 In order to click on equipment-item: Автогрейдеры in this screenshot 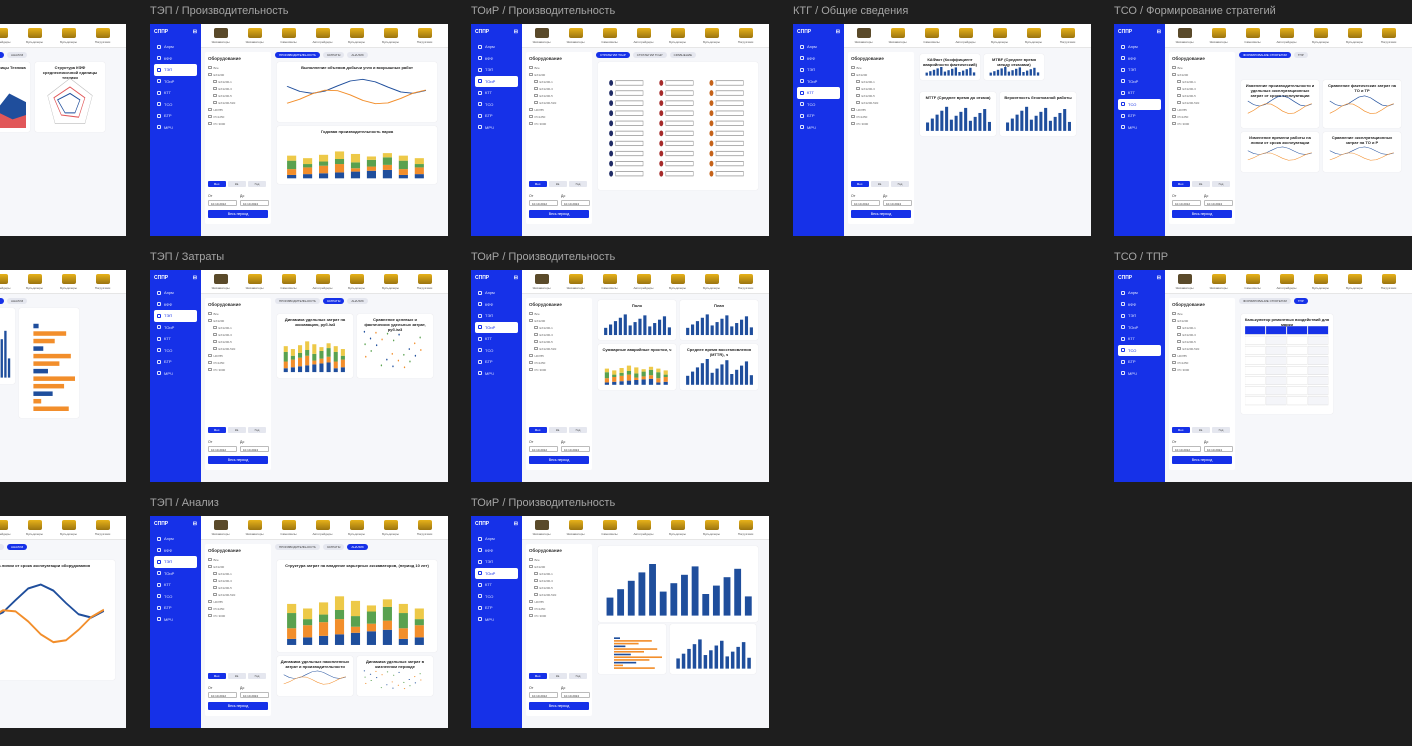, I will do `click(8, 527)`.